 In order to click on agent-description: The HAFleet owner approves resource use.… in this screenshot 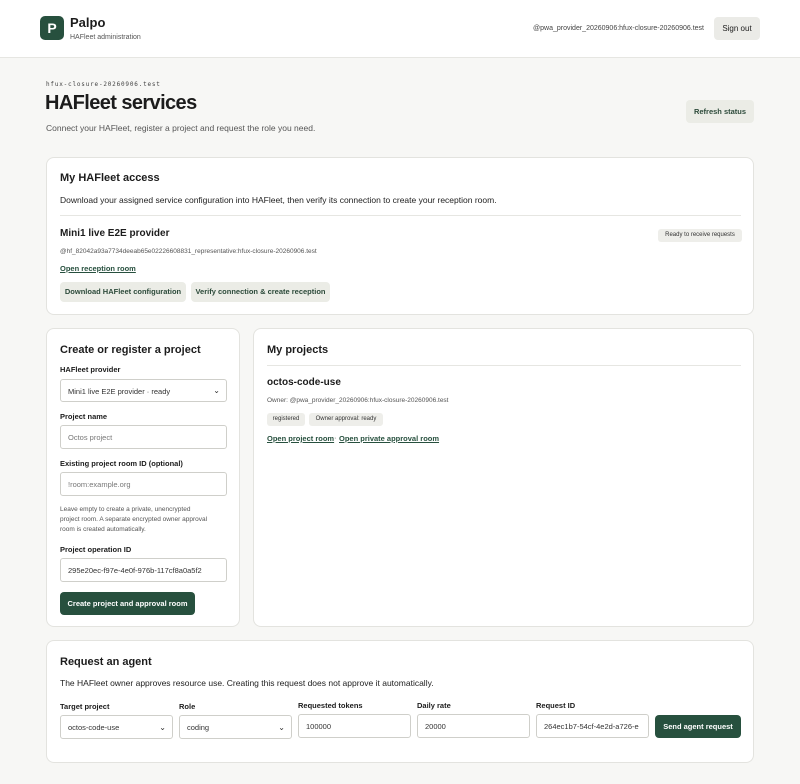, I will do `click(247, 683)`.